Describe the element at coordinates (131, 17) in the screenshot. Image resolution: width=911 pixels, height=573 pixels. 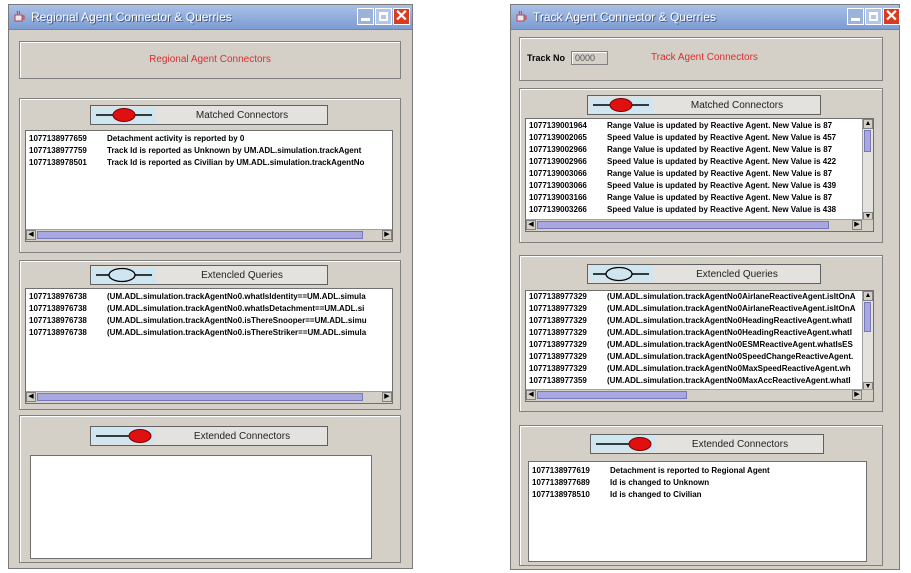
I see `window-title: Regional Agent Connector & Querries` at that location.